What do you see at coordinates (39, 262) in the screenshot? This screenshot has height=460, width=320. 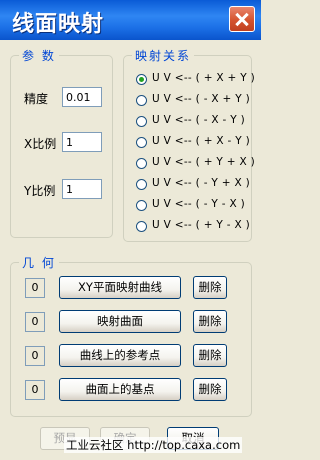 I see `geometry-legend: 几 何` at bounding box center [39, 262].